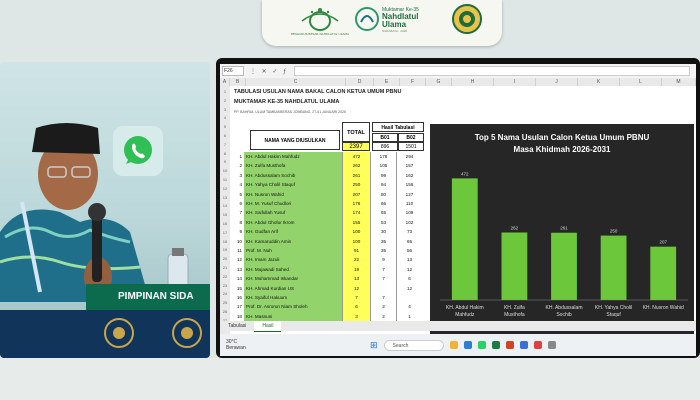 The height and width of the screenshot is (400, 700). Describe the element at coordinates (409, 204) in the screenshot. I see `cell-b02: 110` at that location.